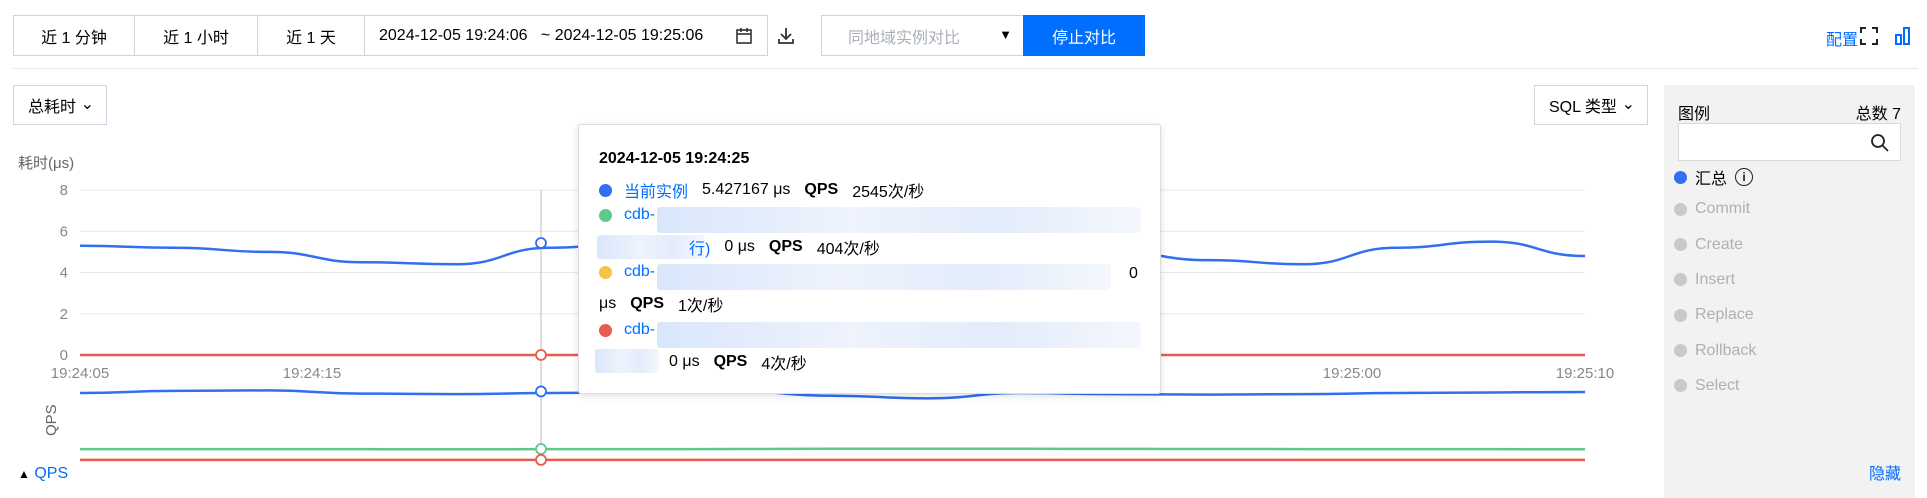 The height and width of the screenshot is (498, 1927). I want to click on x-tick-label: 19:24:15, so click(312, 373).